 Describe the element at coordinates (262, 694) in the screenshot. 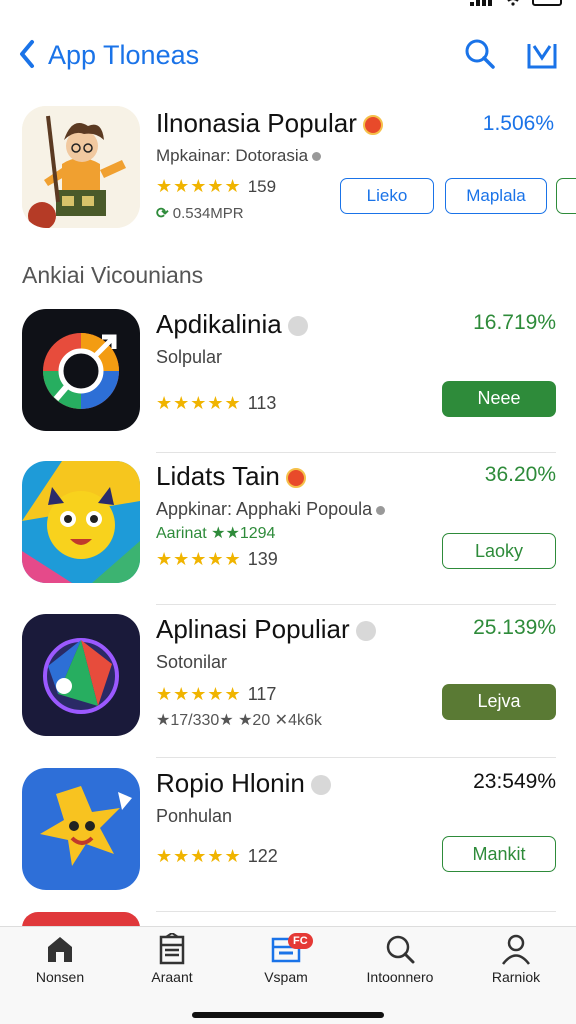

I see `rating-count: 117` at that location.